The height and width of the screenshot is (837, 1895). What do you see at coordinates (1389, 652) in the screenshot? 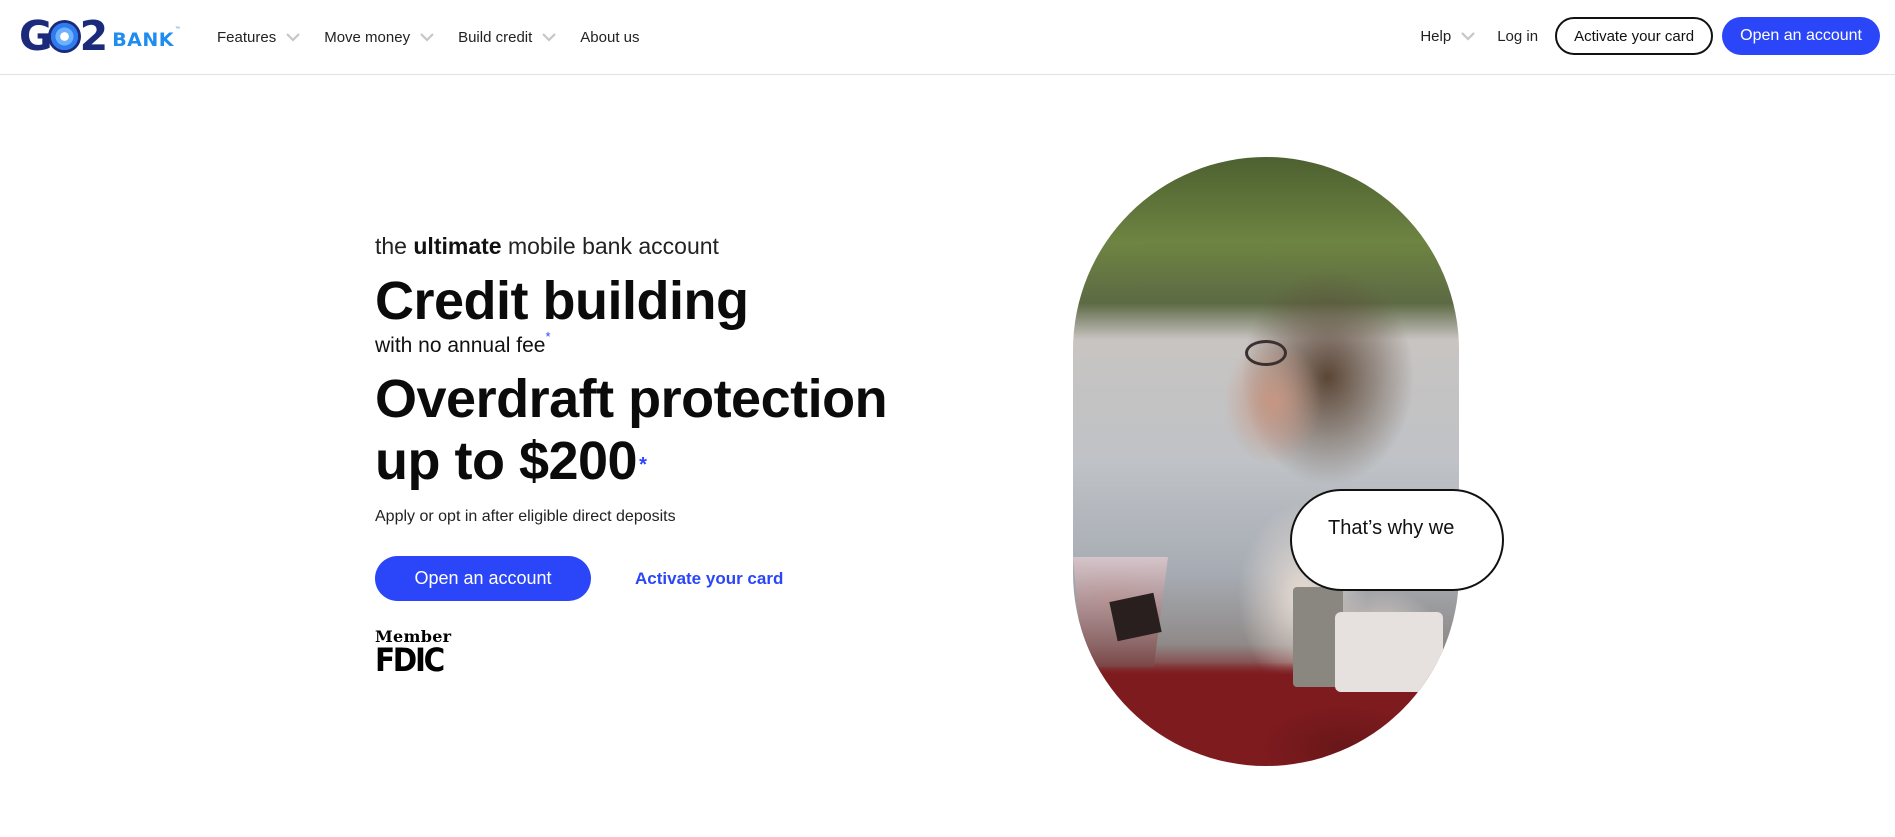
I see `photo-box-detail` at bounding box center [1389, 652].